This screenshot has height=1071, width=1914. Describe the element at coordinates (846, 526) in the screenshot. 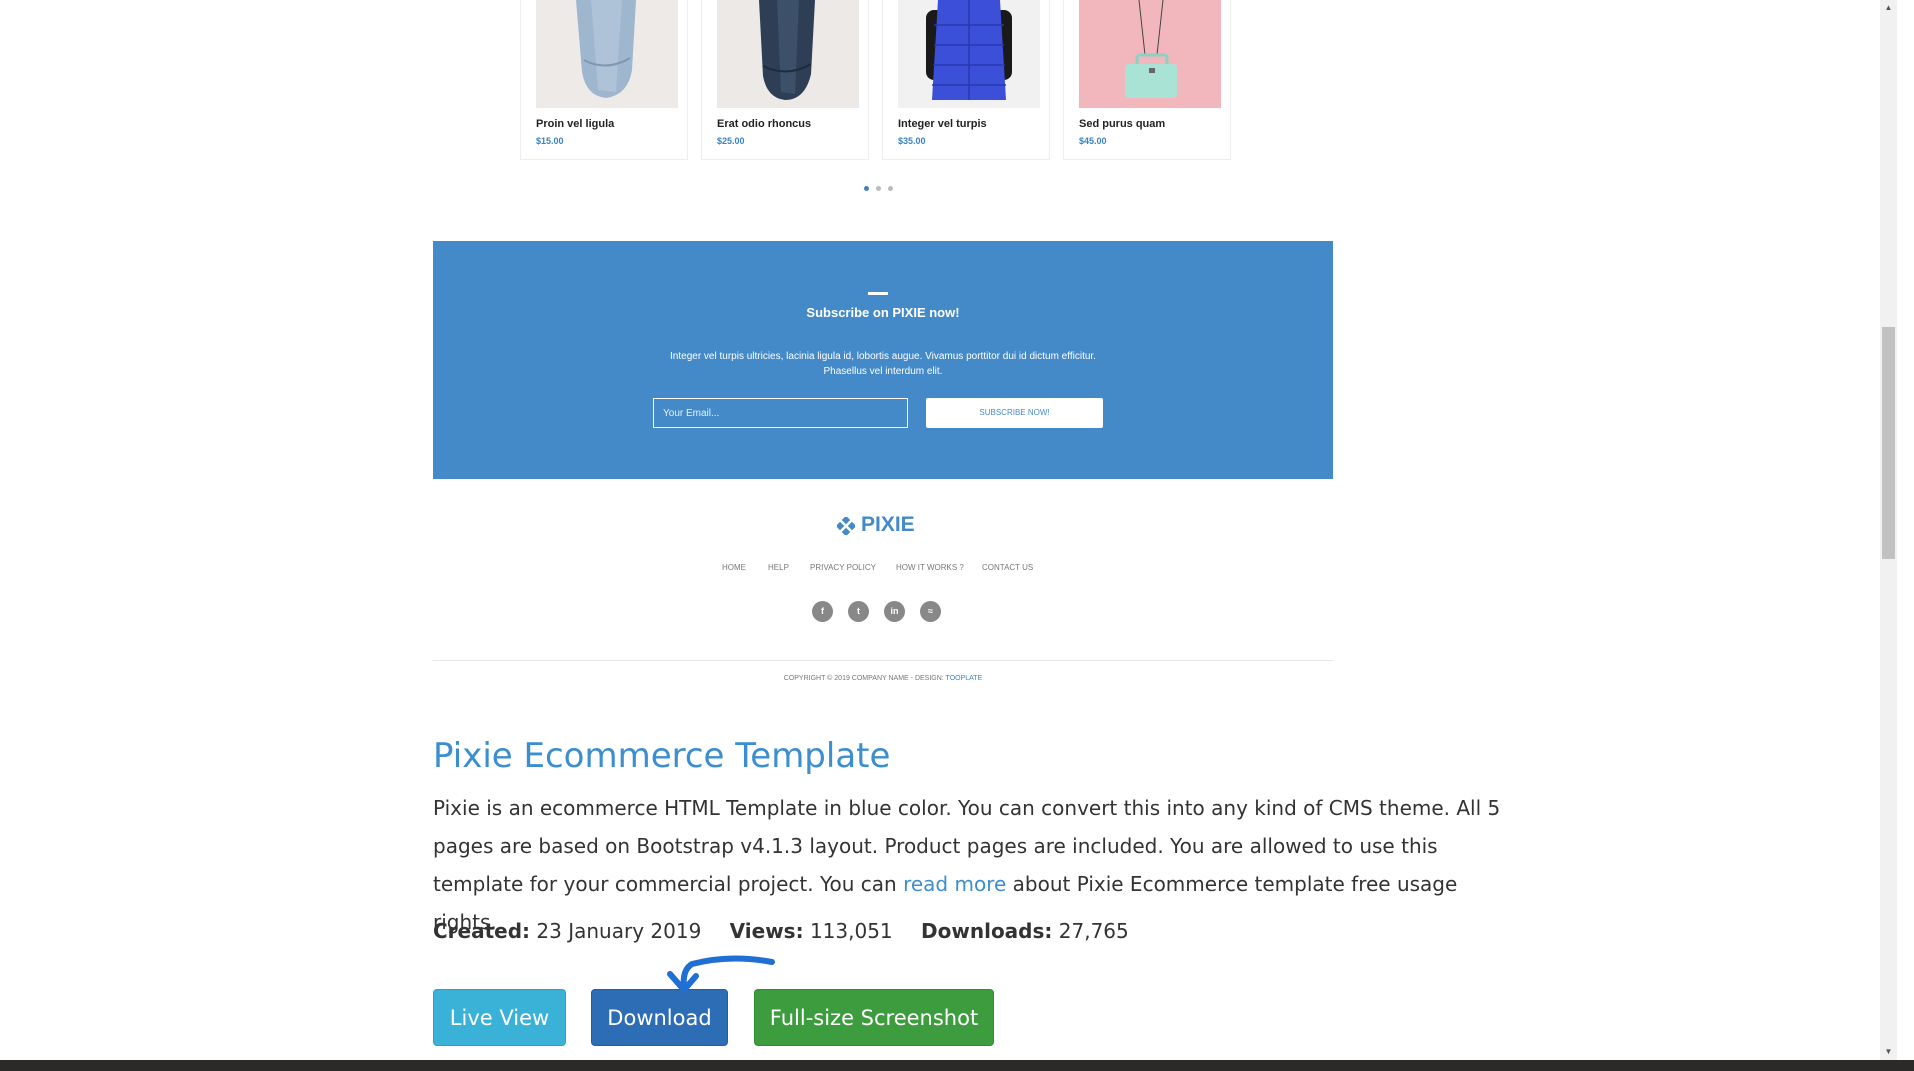

I see `diamond-logo-icon` at that location.